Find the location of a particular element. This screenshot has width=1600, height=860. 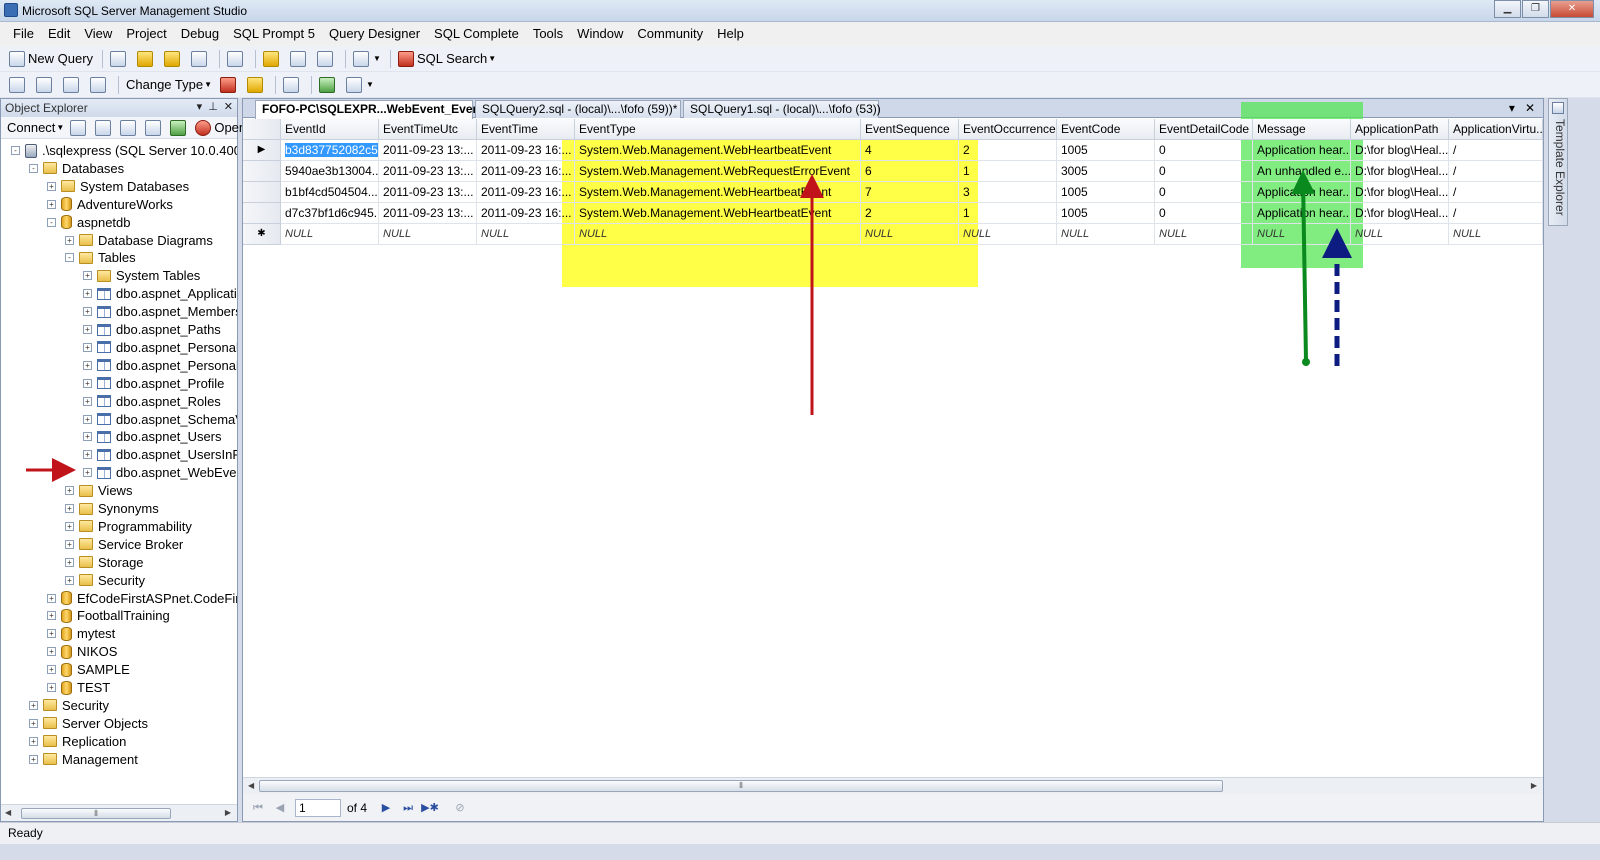

tree-node: - Tables is located at coordinates (100, 257).